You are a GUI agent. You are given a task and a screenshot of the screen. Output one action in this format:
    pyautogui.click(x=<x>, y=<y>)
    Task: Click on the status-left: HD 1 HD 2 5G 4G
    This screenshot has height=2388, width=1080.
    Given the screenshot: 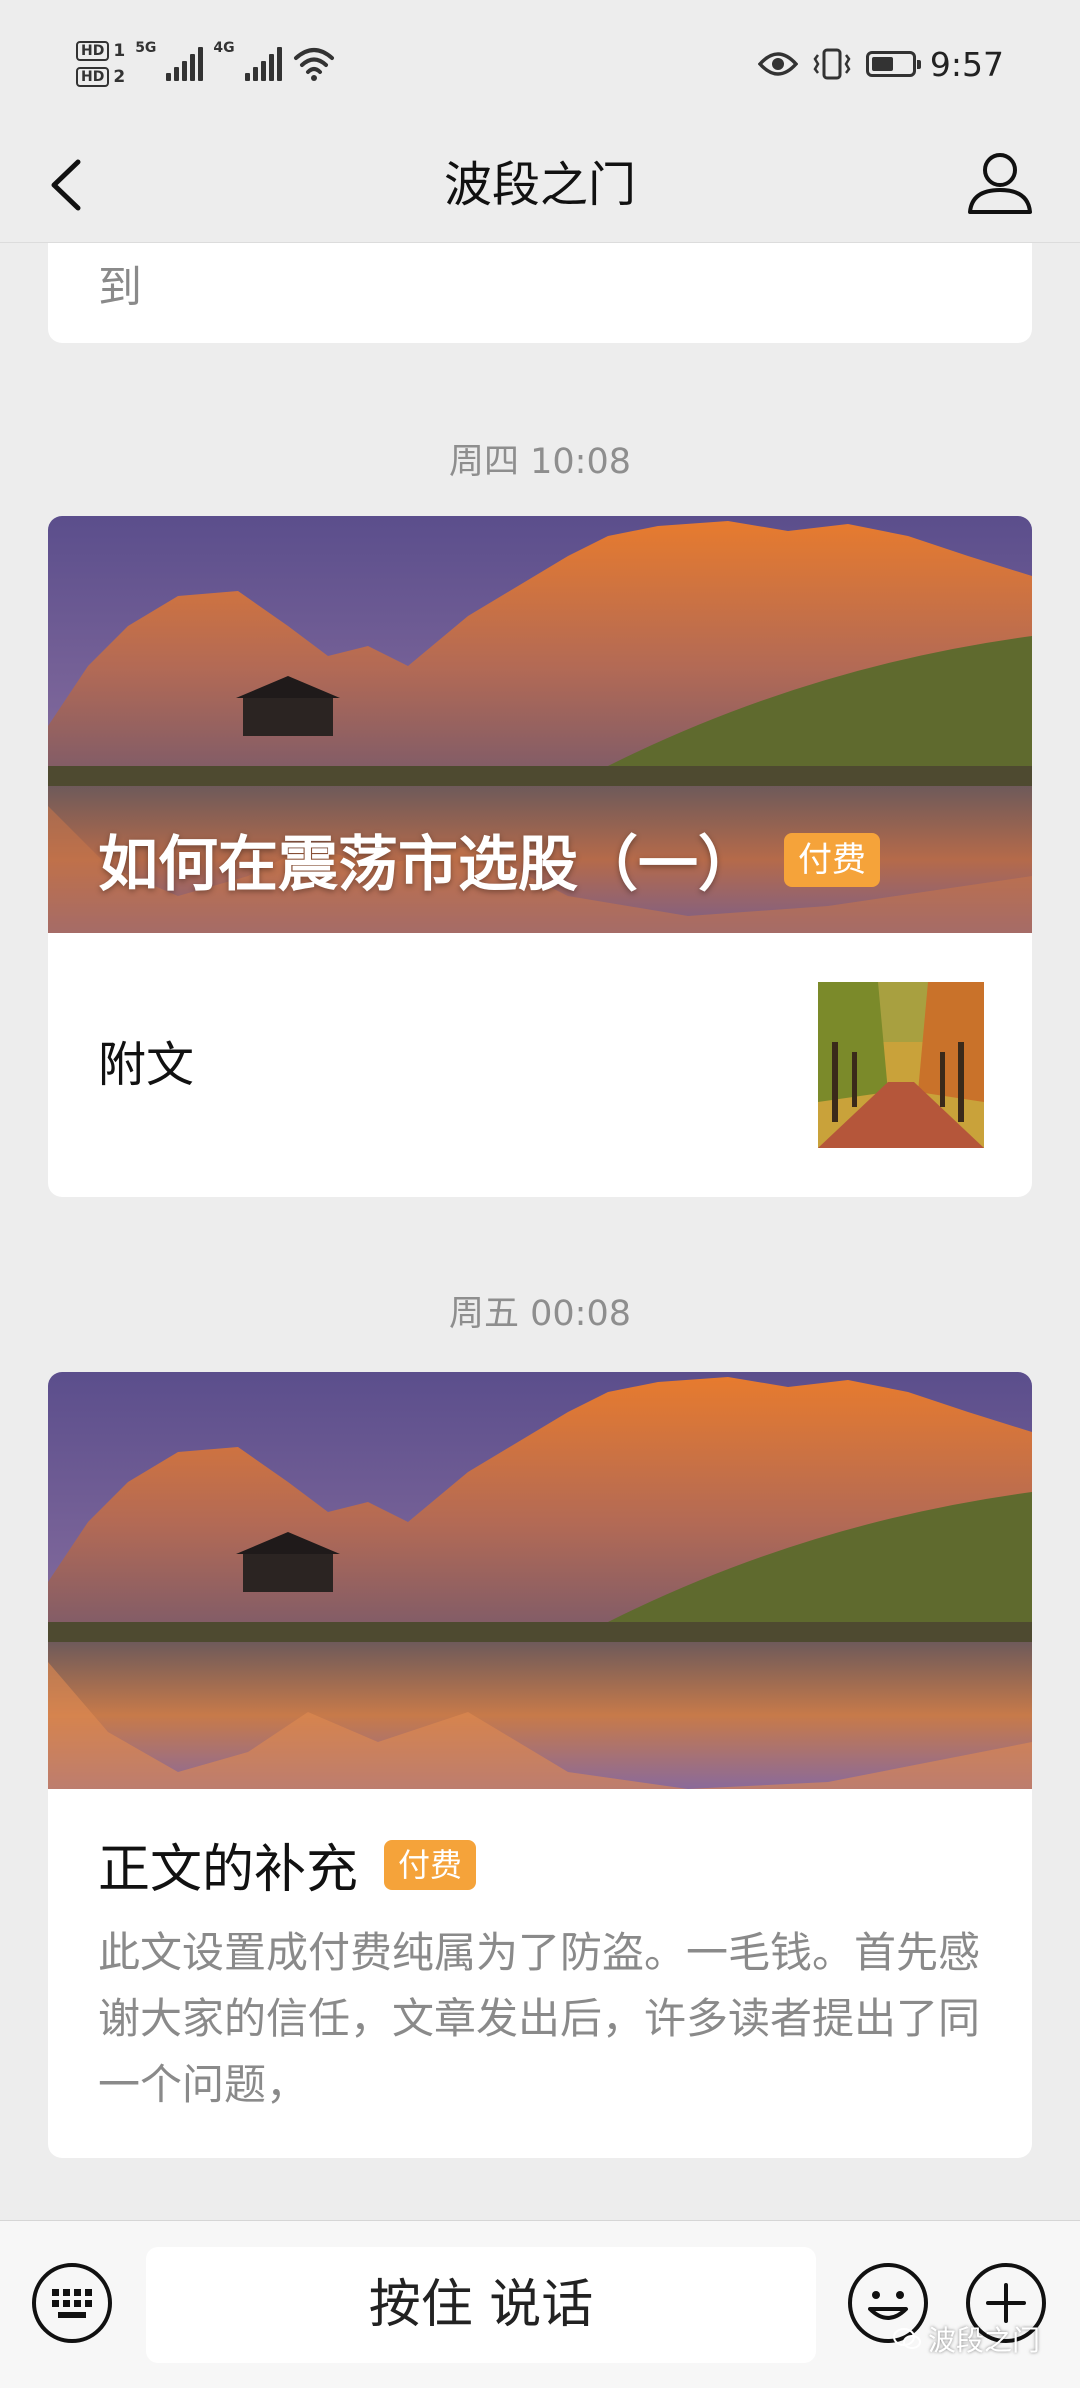 What is the action you would take?
    pyautogui.click(x=206, y=64)
    